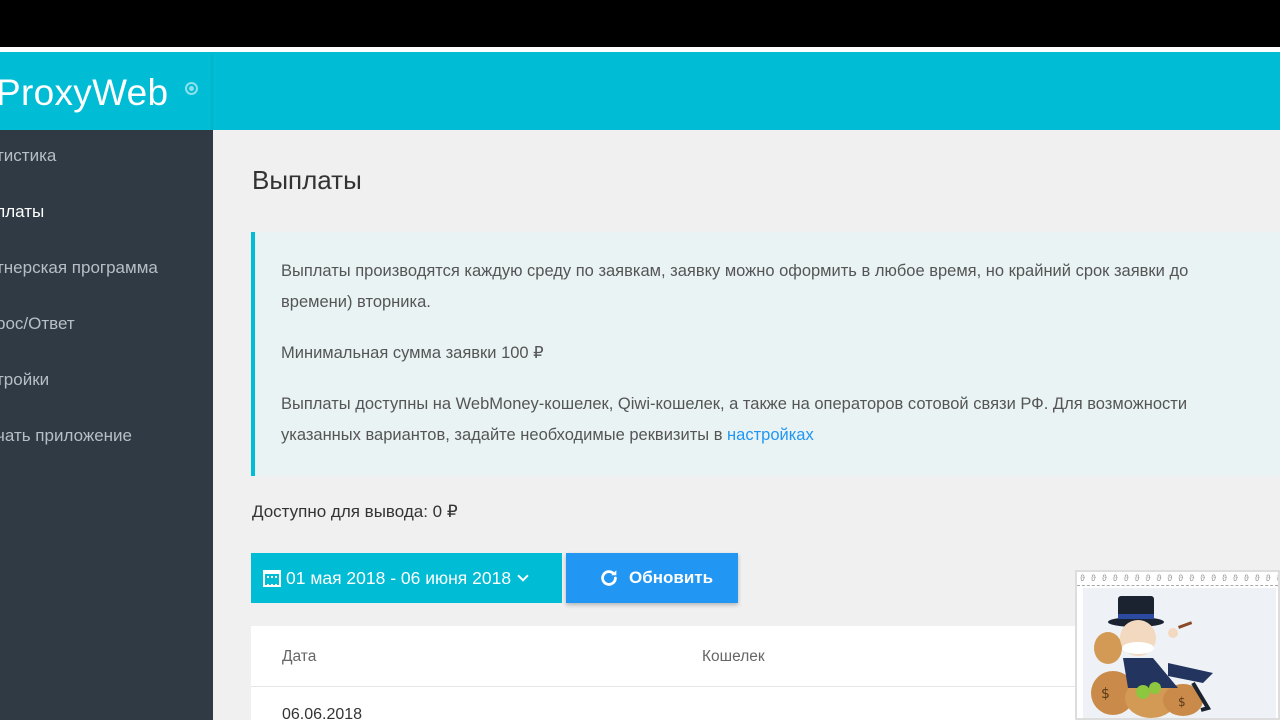  I want to click on calendar-icon, so click(272, 578).